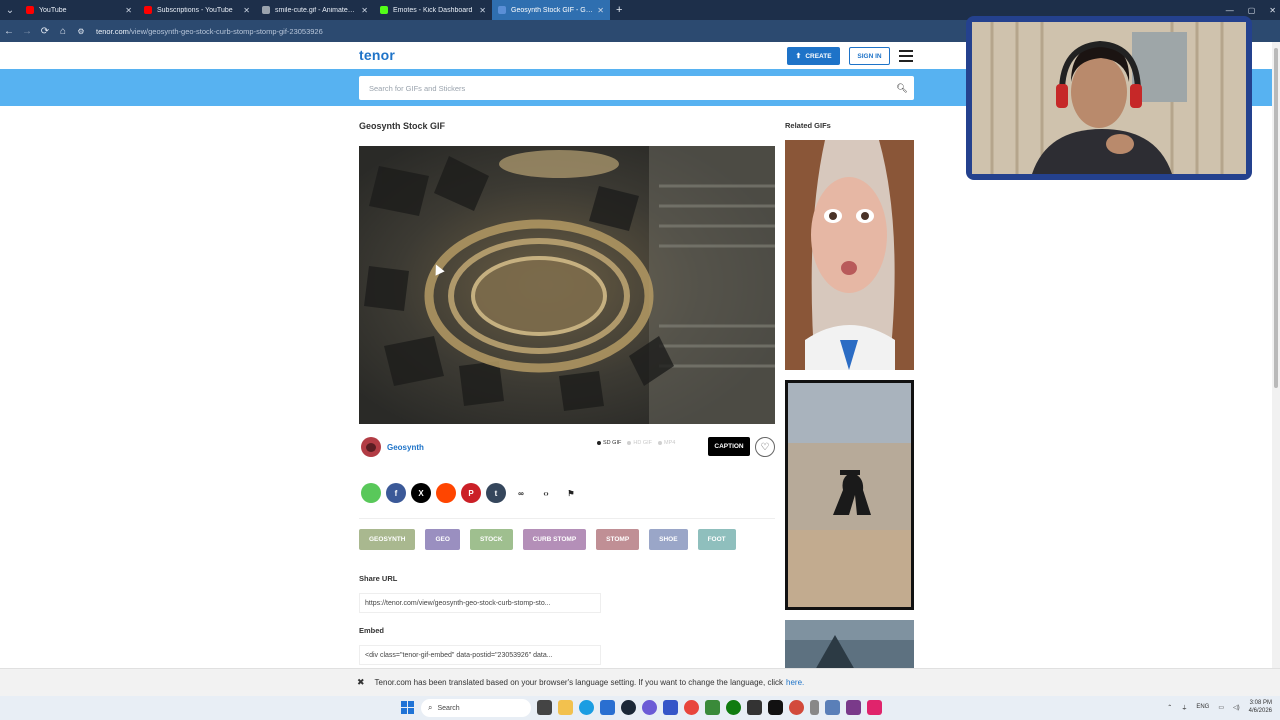 Image resolution: width=1280 pixels, height=720 pixels. I want to click on tumblr-icon: t, so click(496, 493).